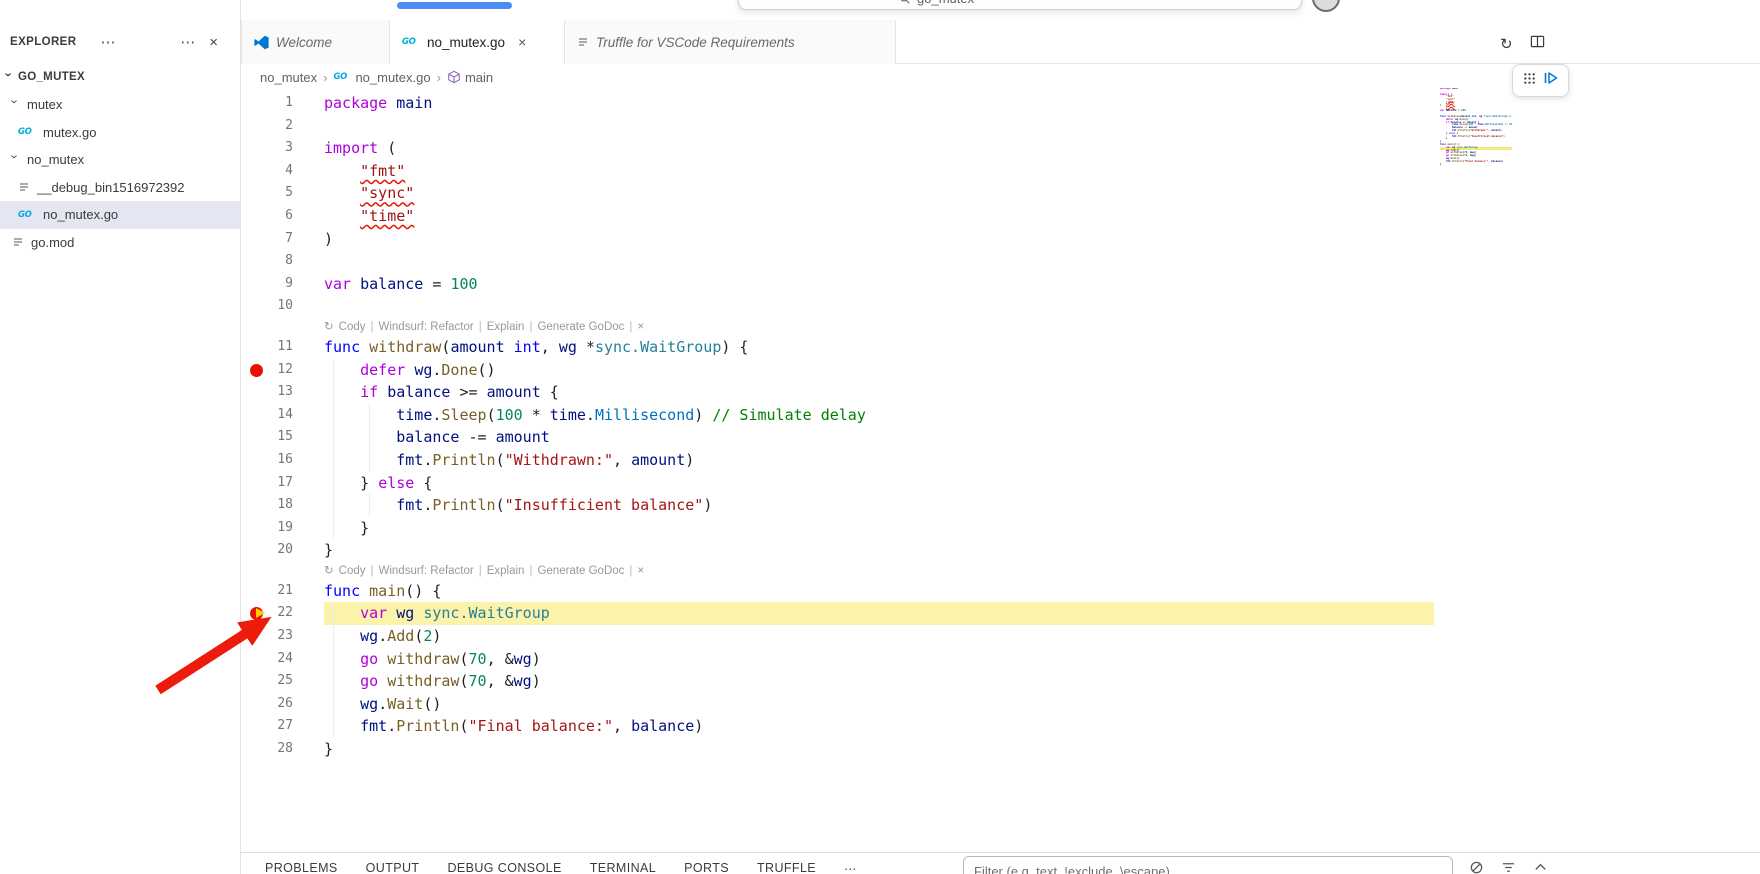 Image resolution: width=1760 pixels, height=874 pixels. I want to click on codelens-link: Generate GoDoc, so click(580, 571).